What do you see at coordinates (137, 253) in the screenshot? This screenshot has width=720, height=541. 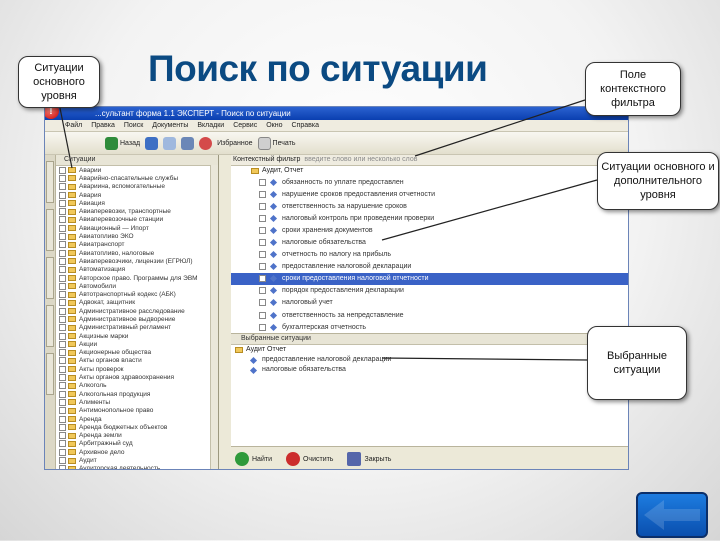 I see `situation-item: Авиатопливо, налоговые` at bounding box center [137, 253].